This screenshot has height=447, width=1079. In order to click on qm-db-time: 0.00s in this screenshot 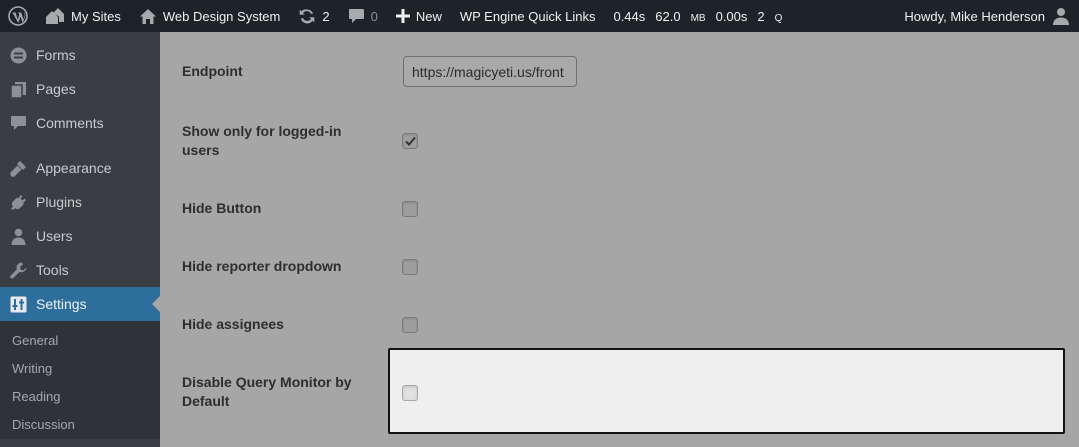, I will do `click(731, 16)`.